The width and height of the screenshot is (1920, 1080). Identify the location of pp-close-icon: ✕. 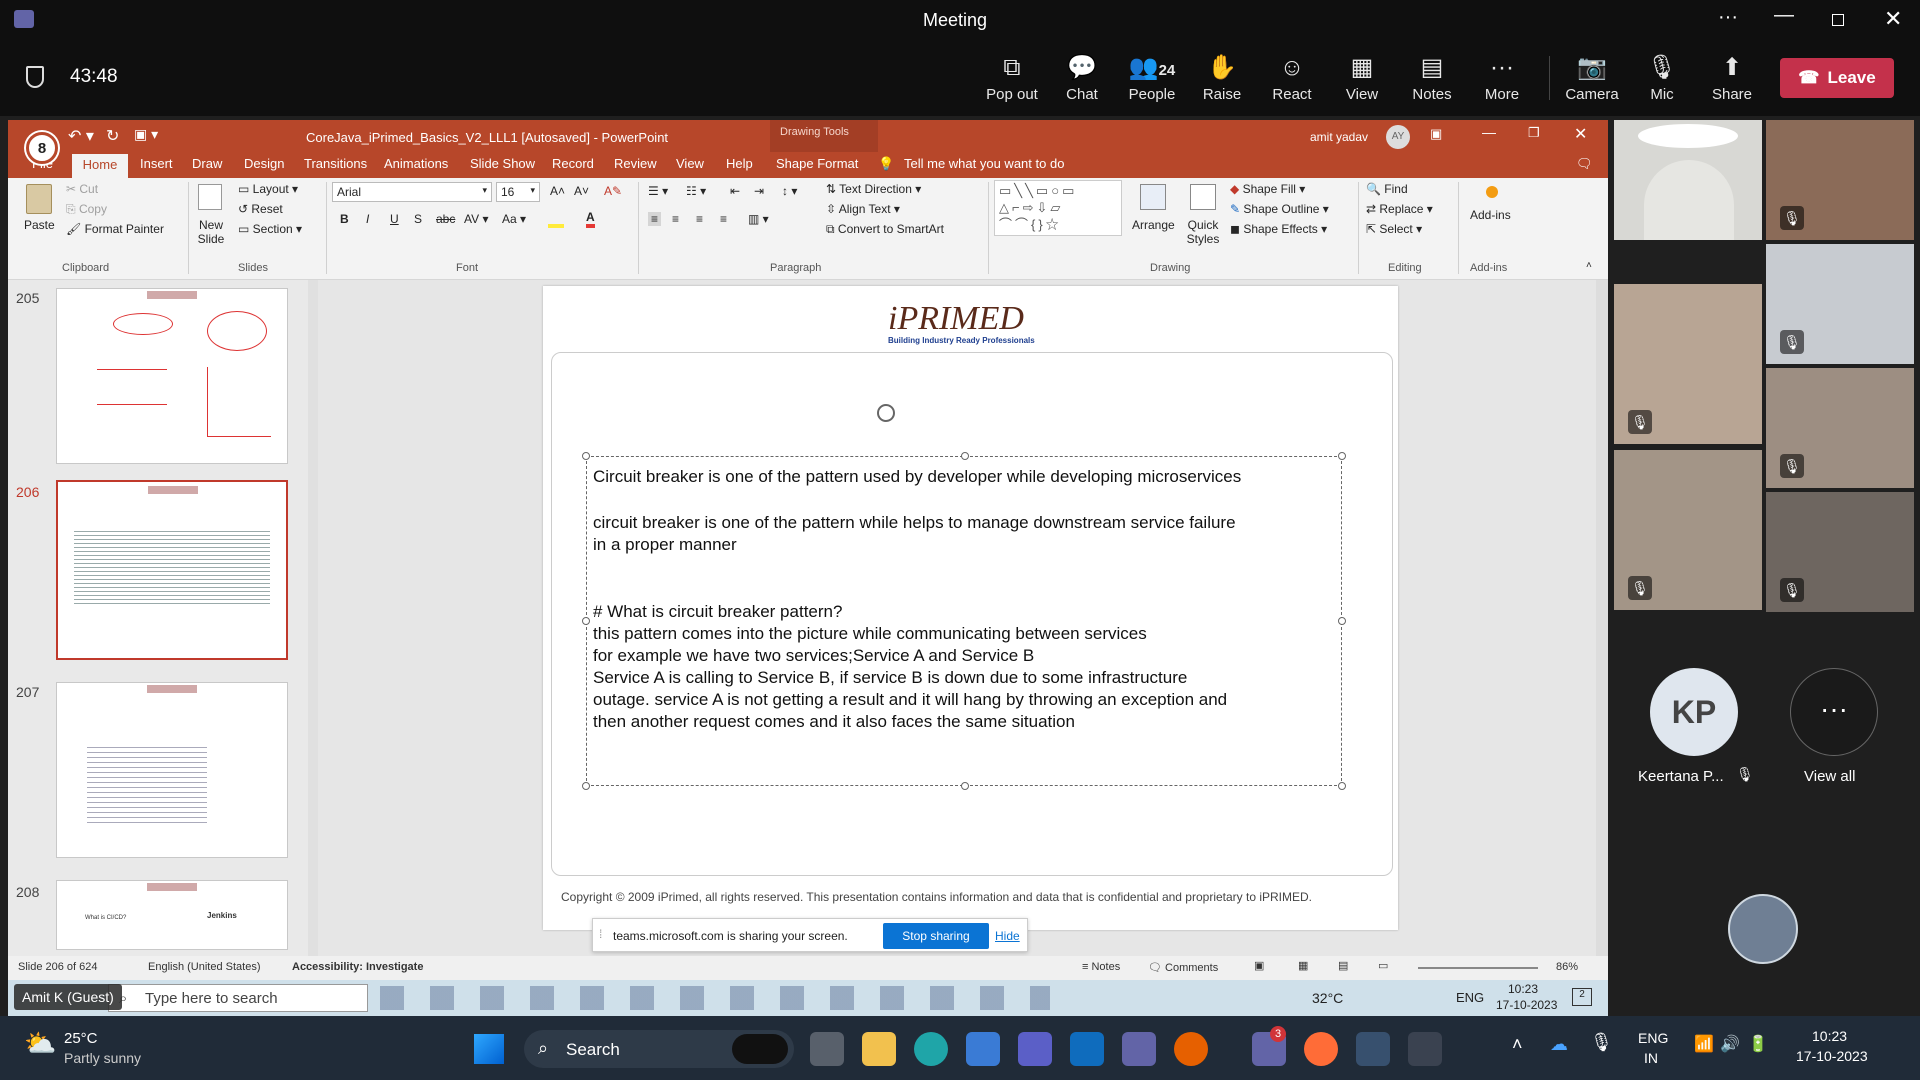
(1580, 134).